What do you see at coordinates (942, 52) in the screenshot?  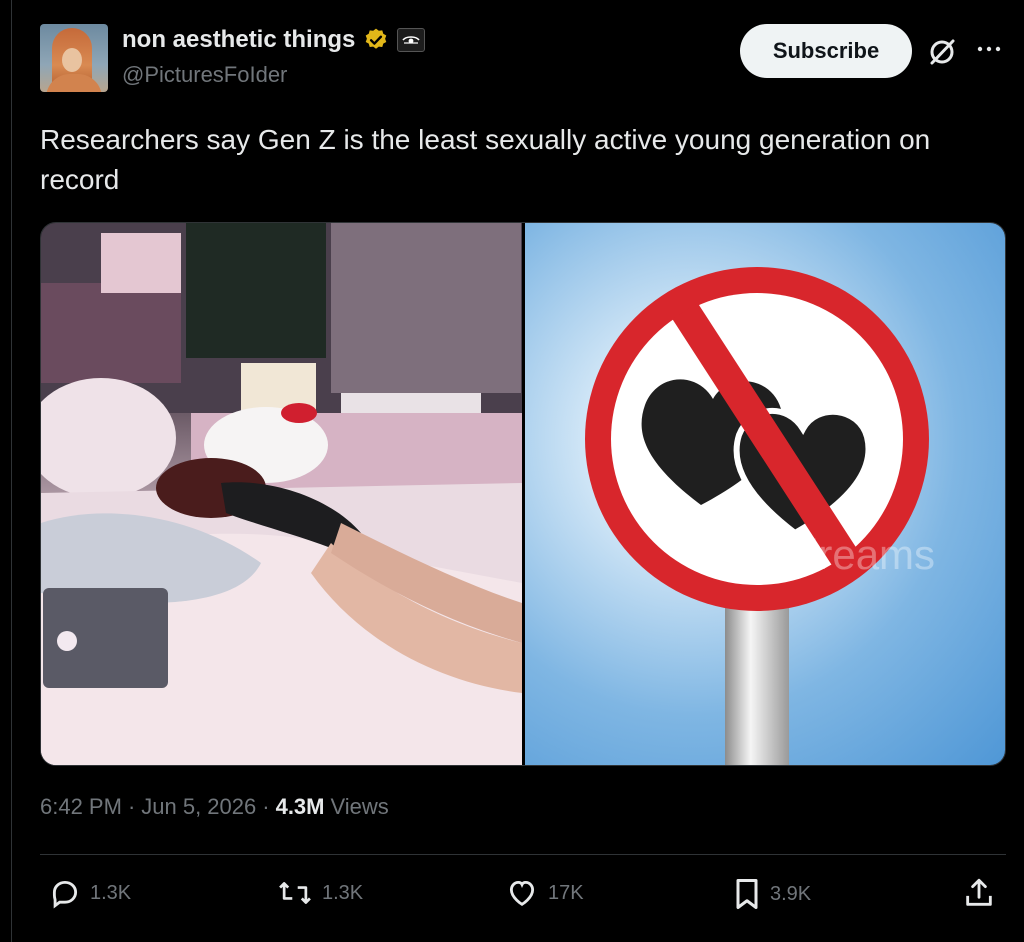 I see `grok-icon` at bounding box center [942, 52].